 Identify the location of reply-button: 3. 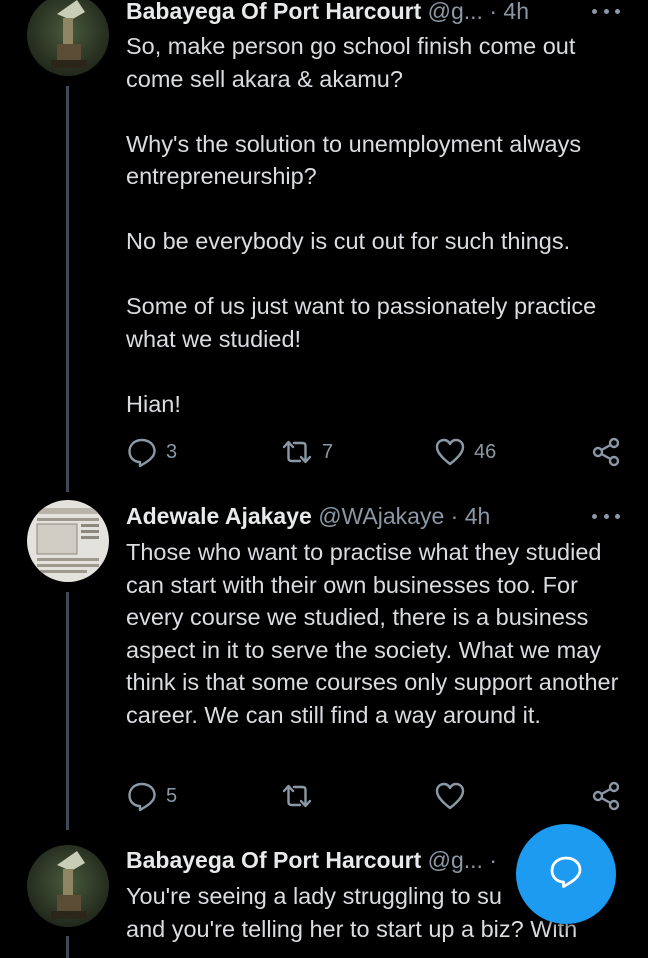
(151, 452).